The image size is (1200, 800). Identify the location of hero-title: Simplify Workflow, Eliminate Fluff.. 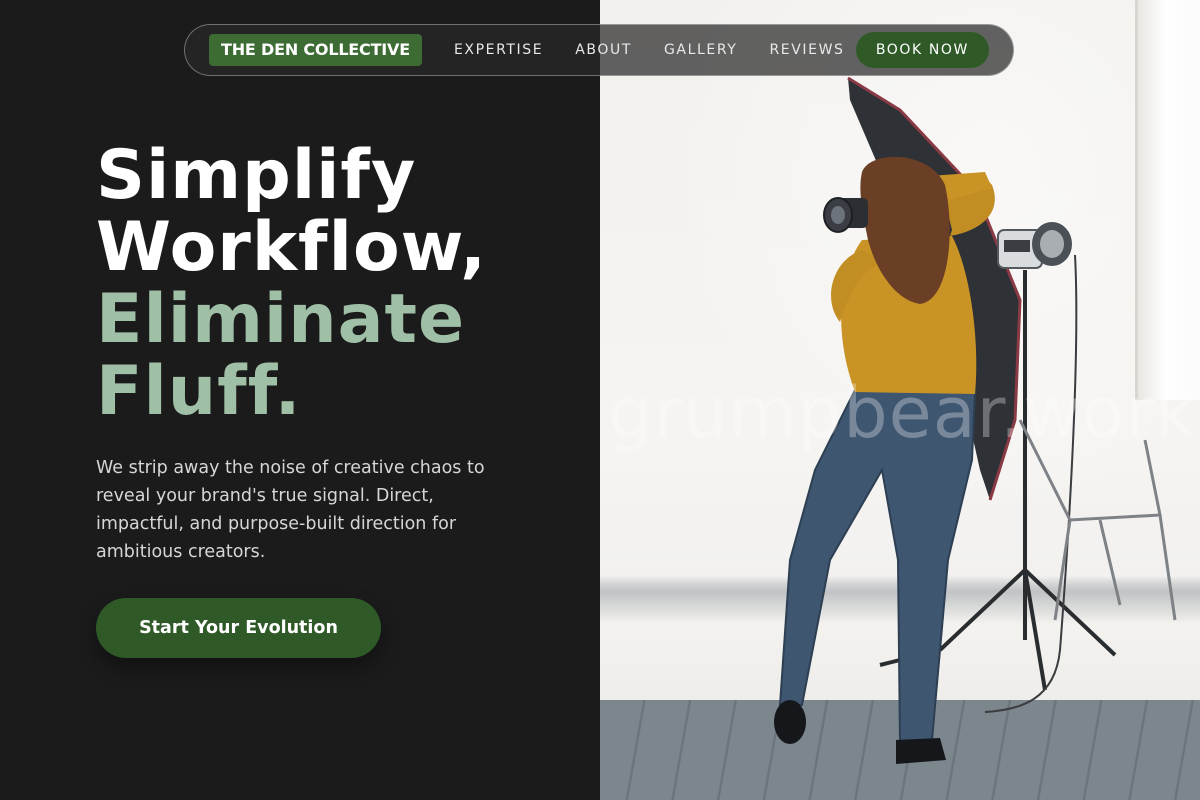
(291, 284).